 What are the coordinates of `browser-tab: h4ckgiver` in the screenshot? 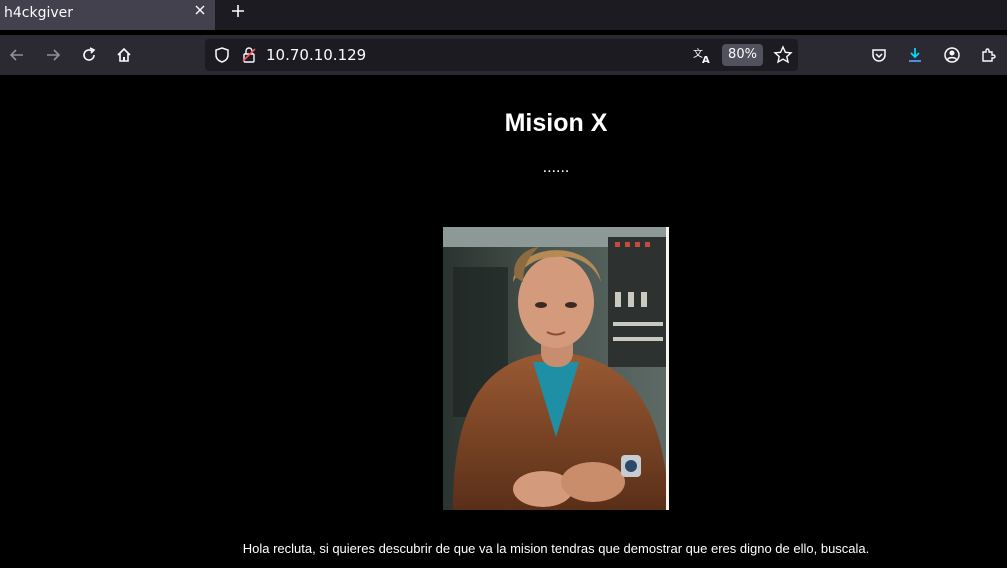 It's located at (107, 15).